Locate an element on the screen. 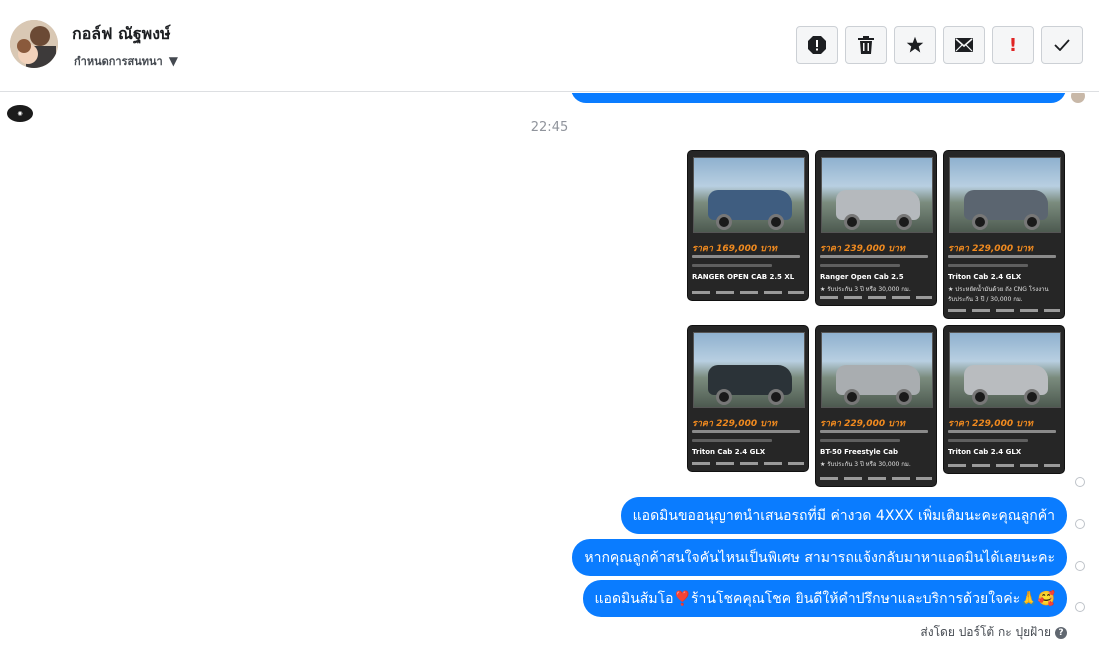  previous-message-bubble is located at coordinates (818, 98).